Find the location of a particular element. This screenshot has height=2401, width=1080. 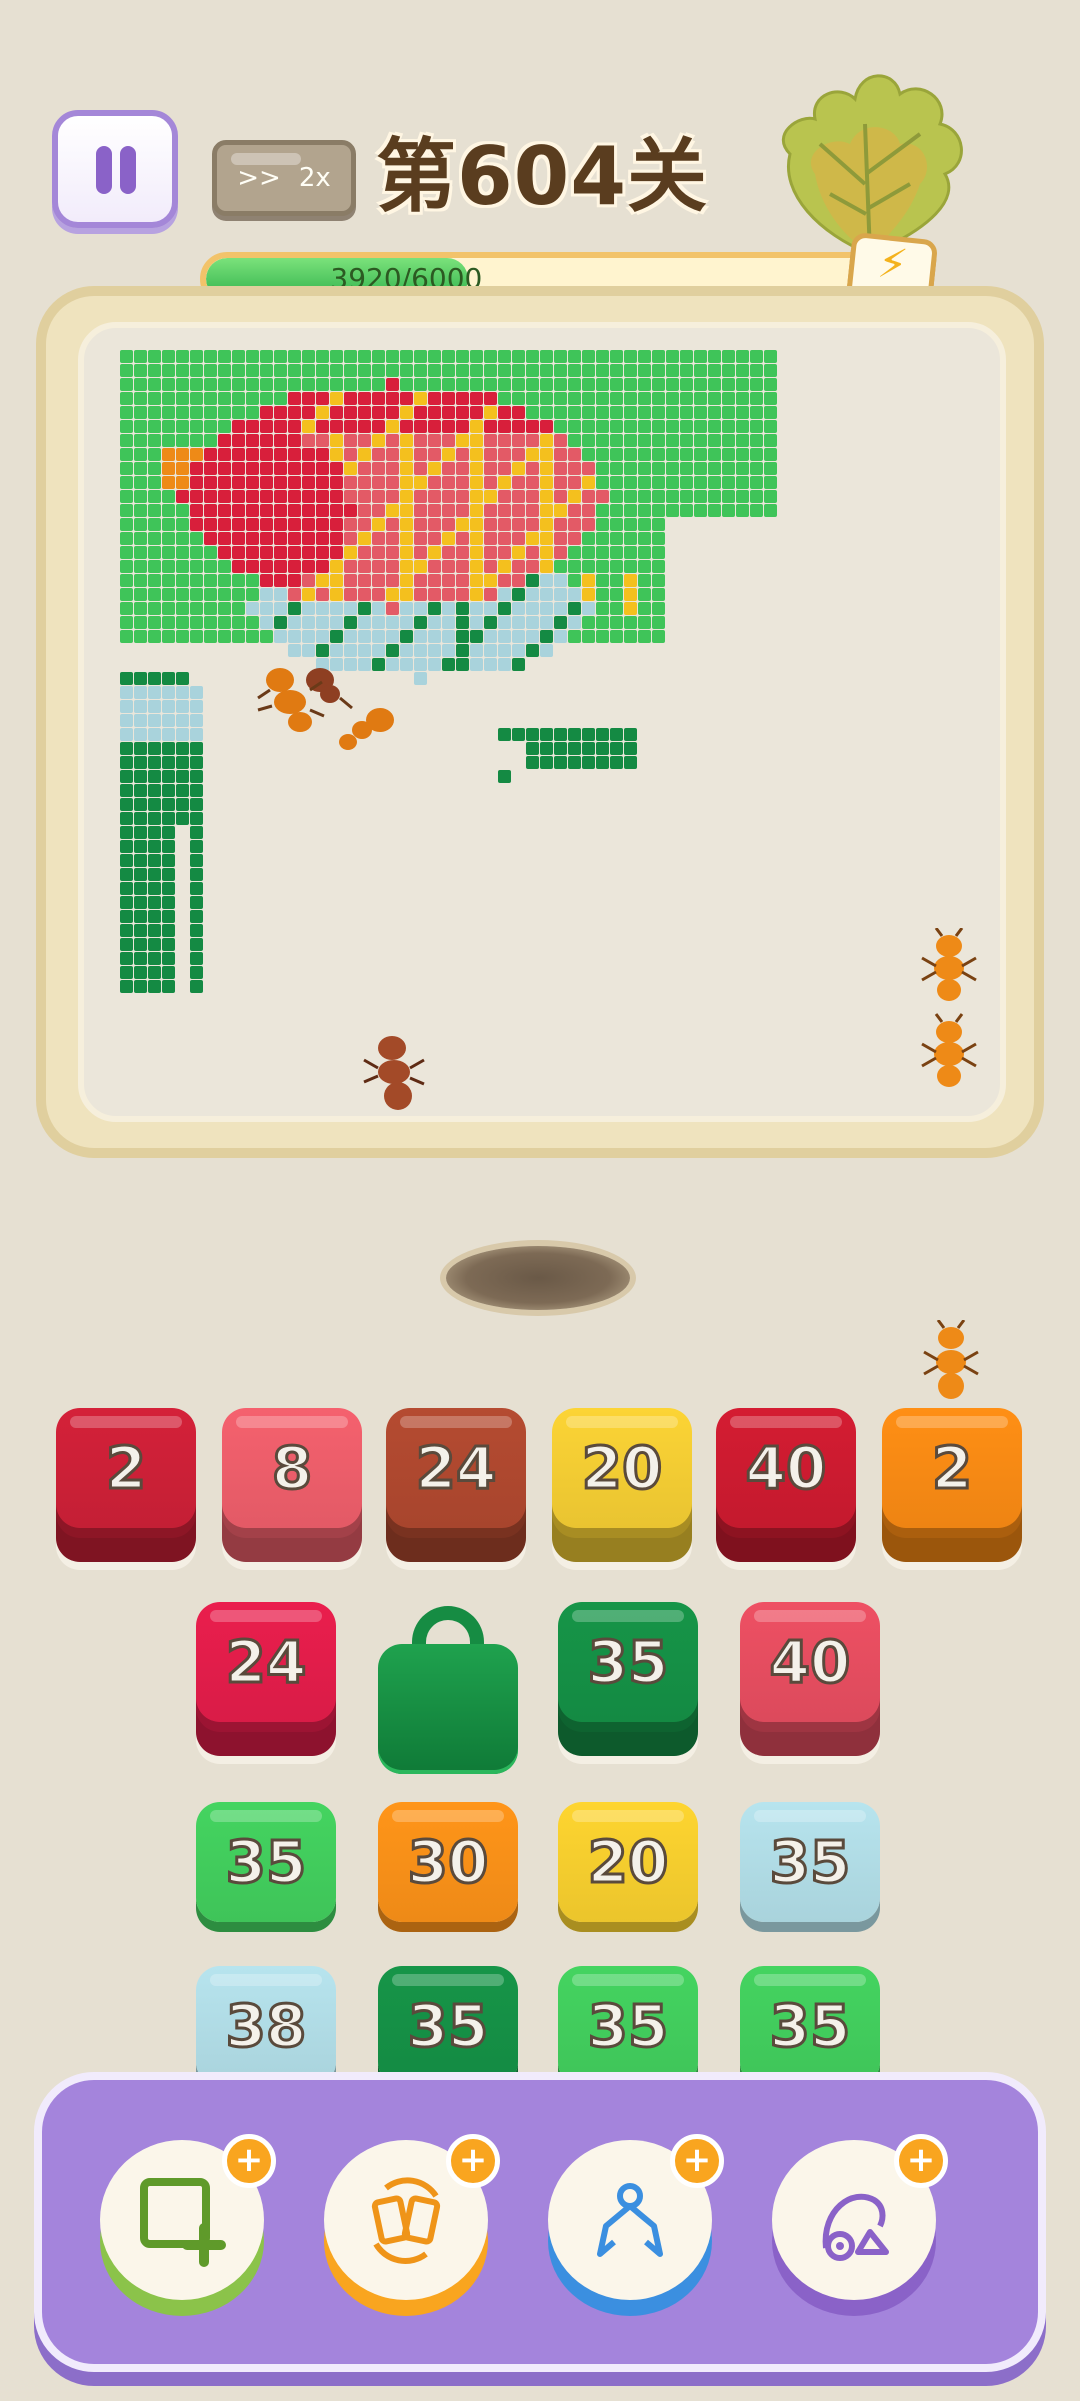

ant-icon is located at coordinates (951, 1359).